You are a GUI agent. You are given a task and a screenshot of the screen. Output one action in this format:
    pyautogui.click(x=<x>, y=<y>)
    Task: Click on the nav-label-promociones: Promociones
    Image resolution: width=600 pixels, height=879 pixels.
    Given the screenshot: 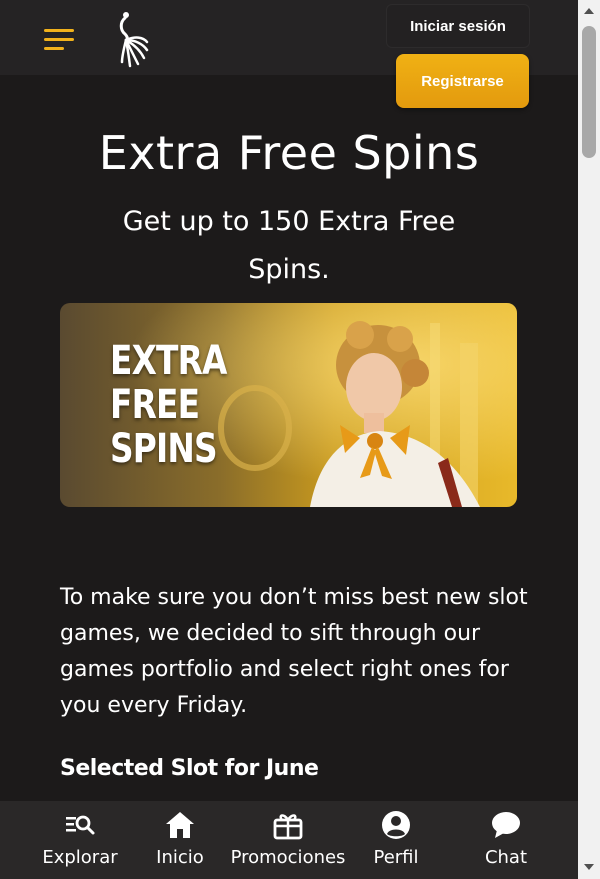 What is the action you would take?
    pyautogui.click(x=288, y=857)
    